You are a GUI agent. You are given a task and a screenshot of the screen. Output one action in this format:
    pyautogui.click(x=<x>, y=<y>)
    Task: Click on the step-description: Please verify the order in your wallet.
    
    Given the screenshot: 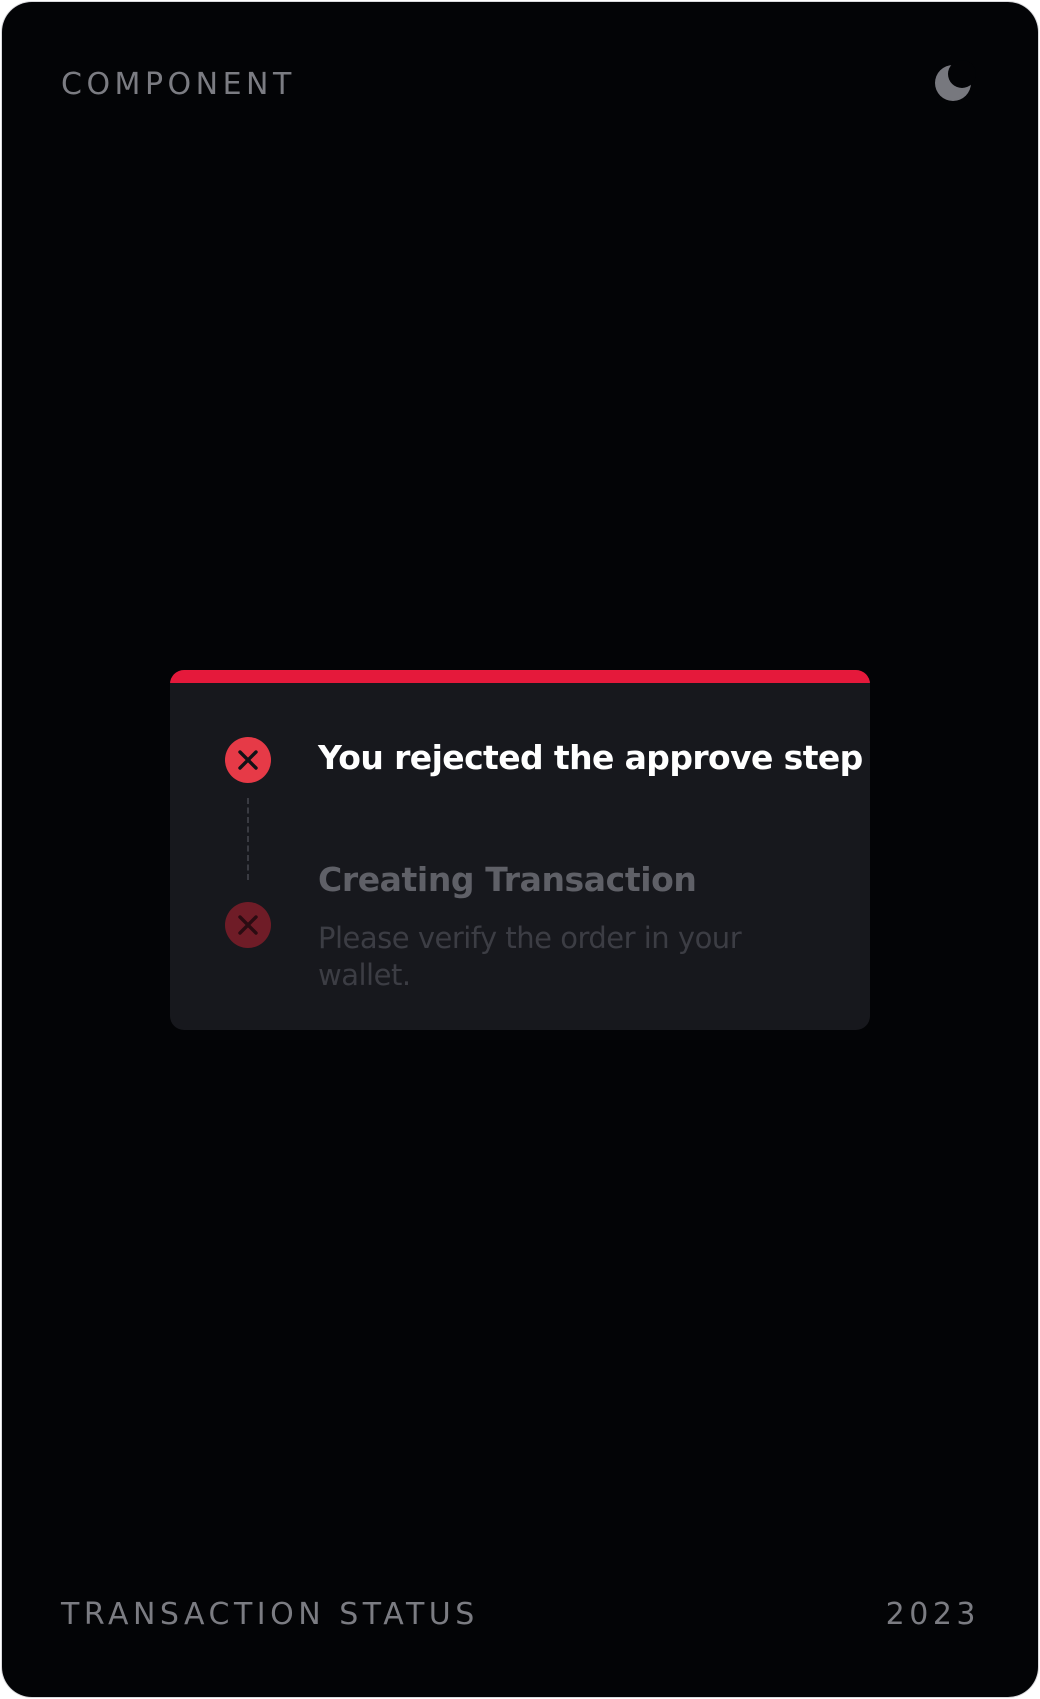 What is the action you would take?
    pyautogui.click(x=530, y=956)
    